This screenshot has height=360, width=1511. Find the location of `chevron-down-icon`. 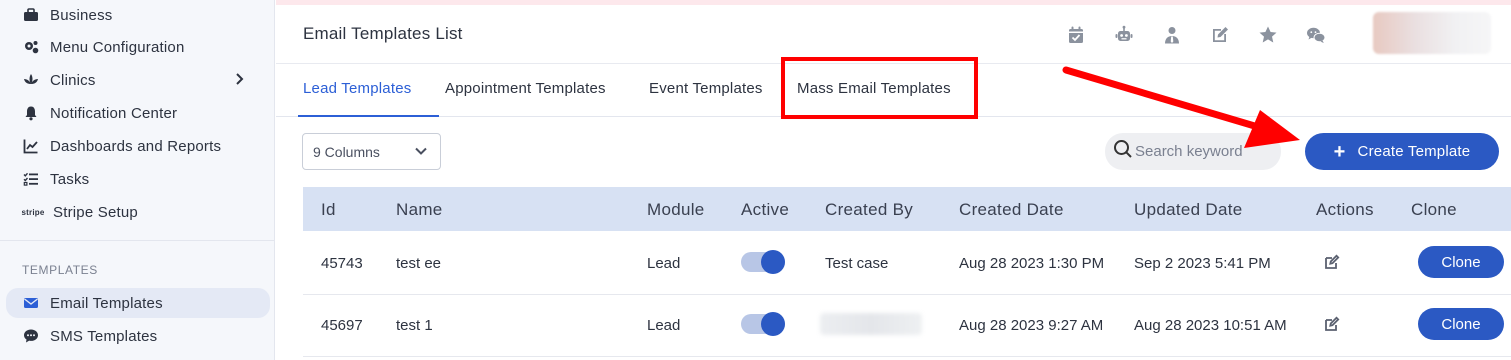

chevron-down-icon is located at coordinates (421, 152).